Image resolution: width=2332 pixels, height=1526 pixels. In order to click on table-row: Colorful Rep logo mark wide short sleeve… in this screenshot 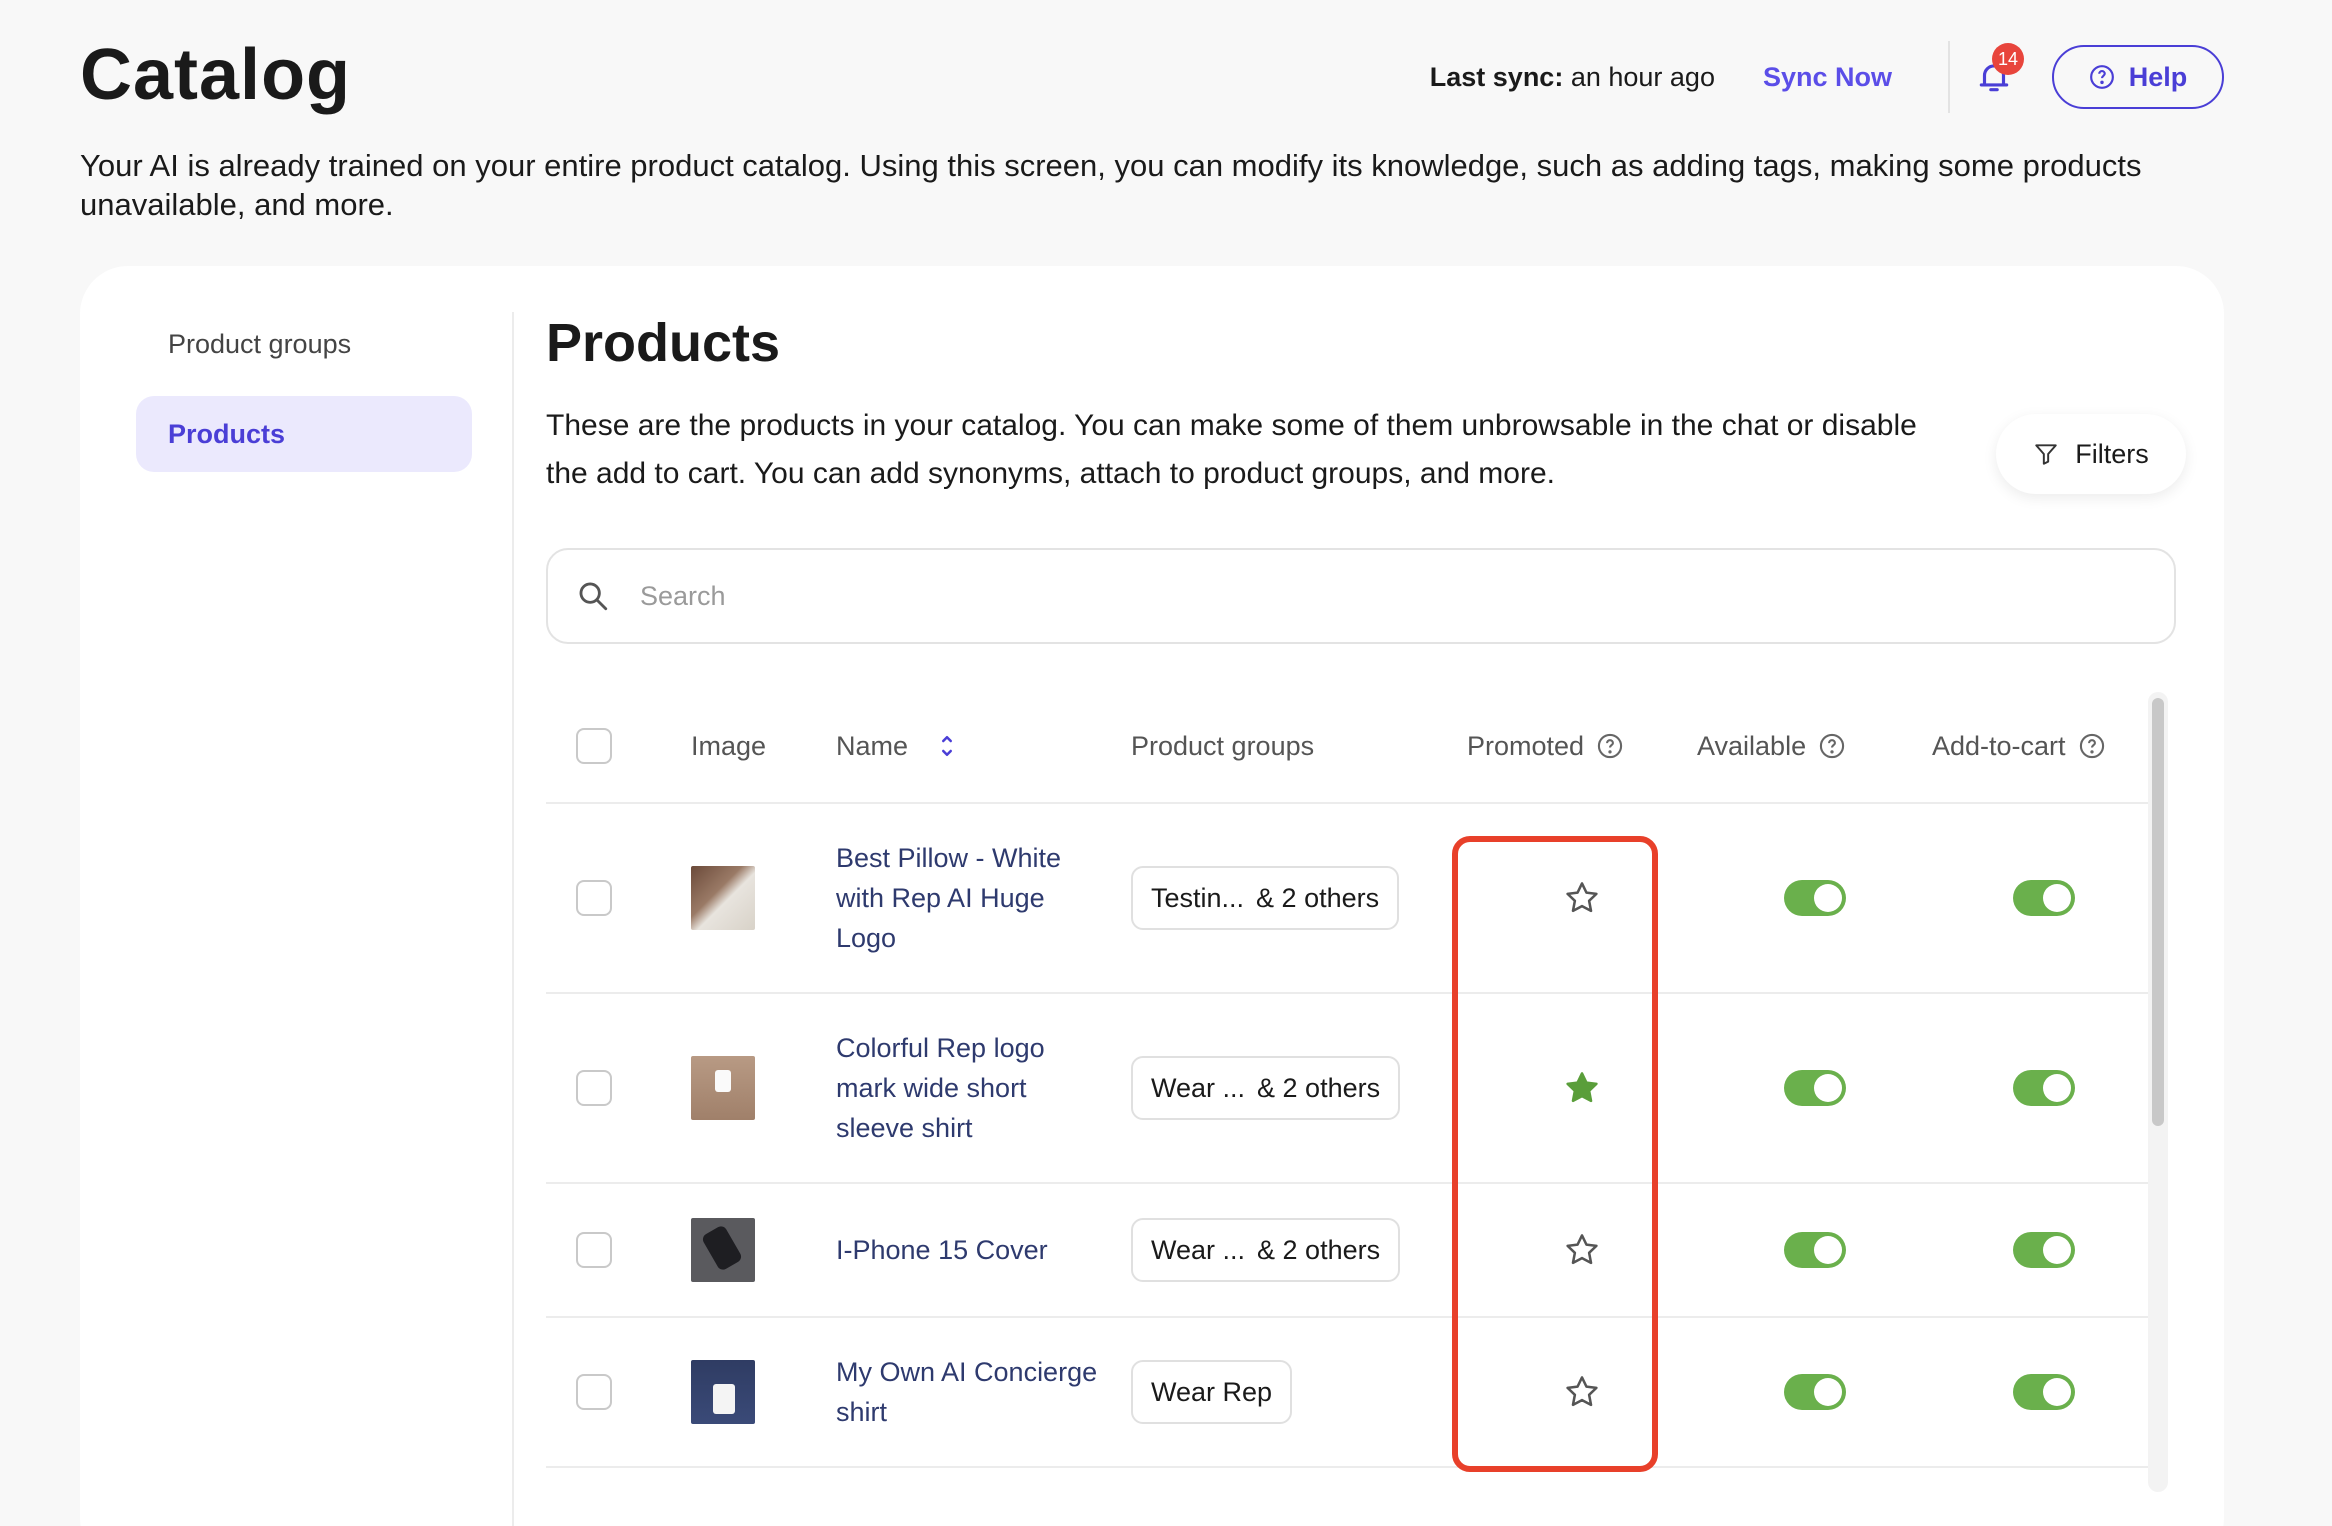, I will do `click(1351, 1089)`.